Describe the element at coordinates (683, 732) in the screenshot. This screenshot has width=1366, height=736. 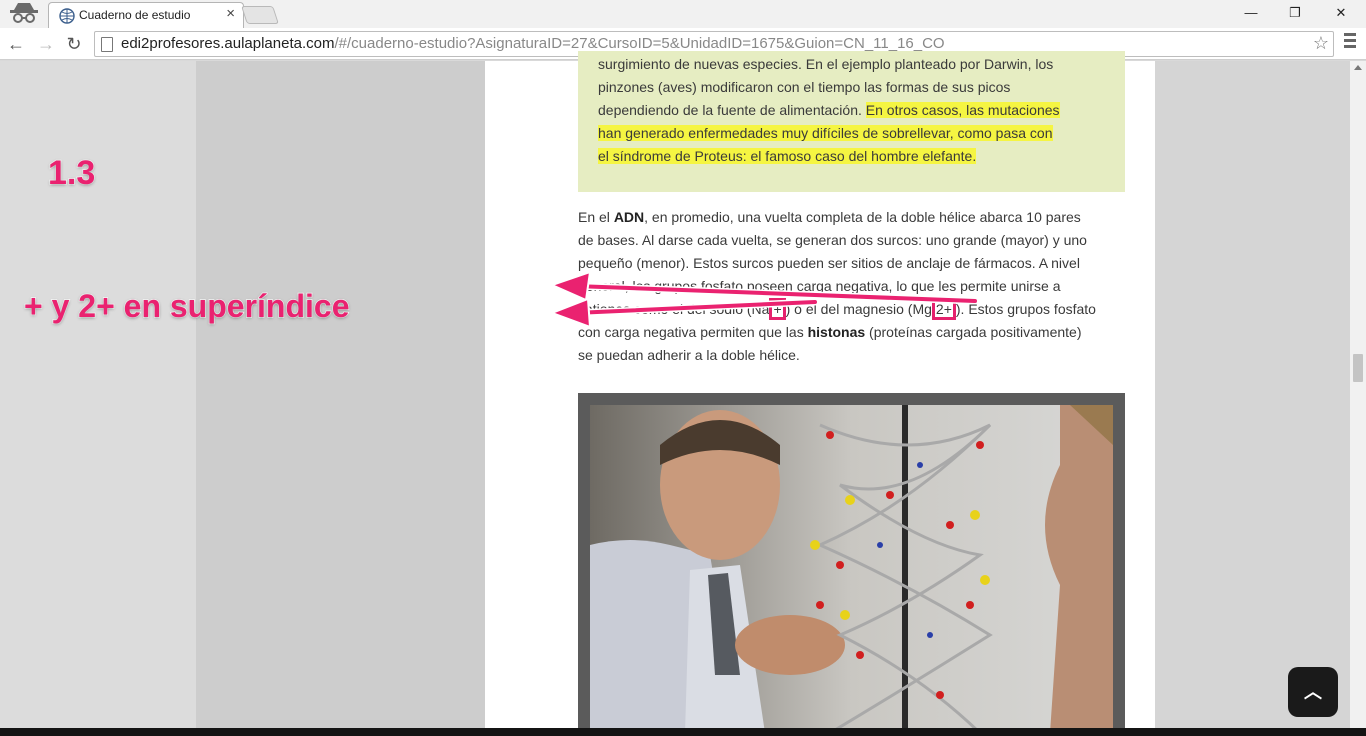
I see `taskbar` at that location.